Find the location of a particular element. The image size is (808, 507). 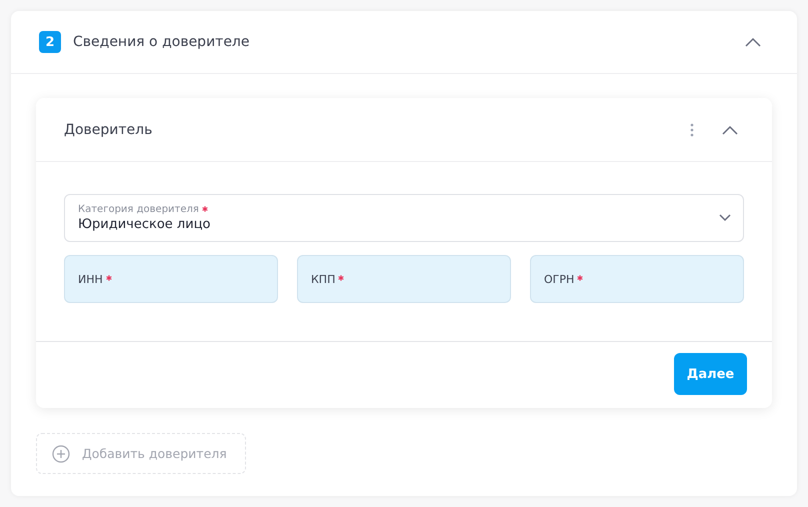

section-title: Сведения о доверителе is located at coordinates (161, 42).